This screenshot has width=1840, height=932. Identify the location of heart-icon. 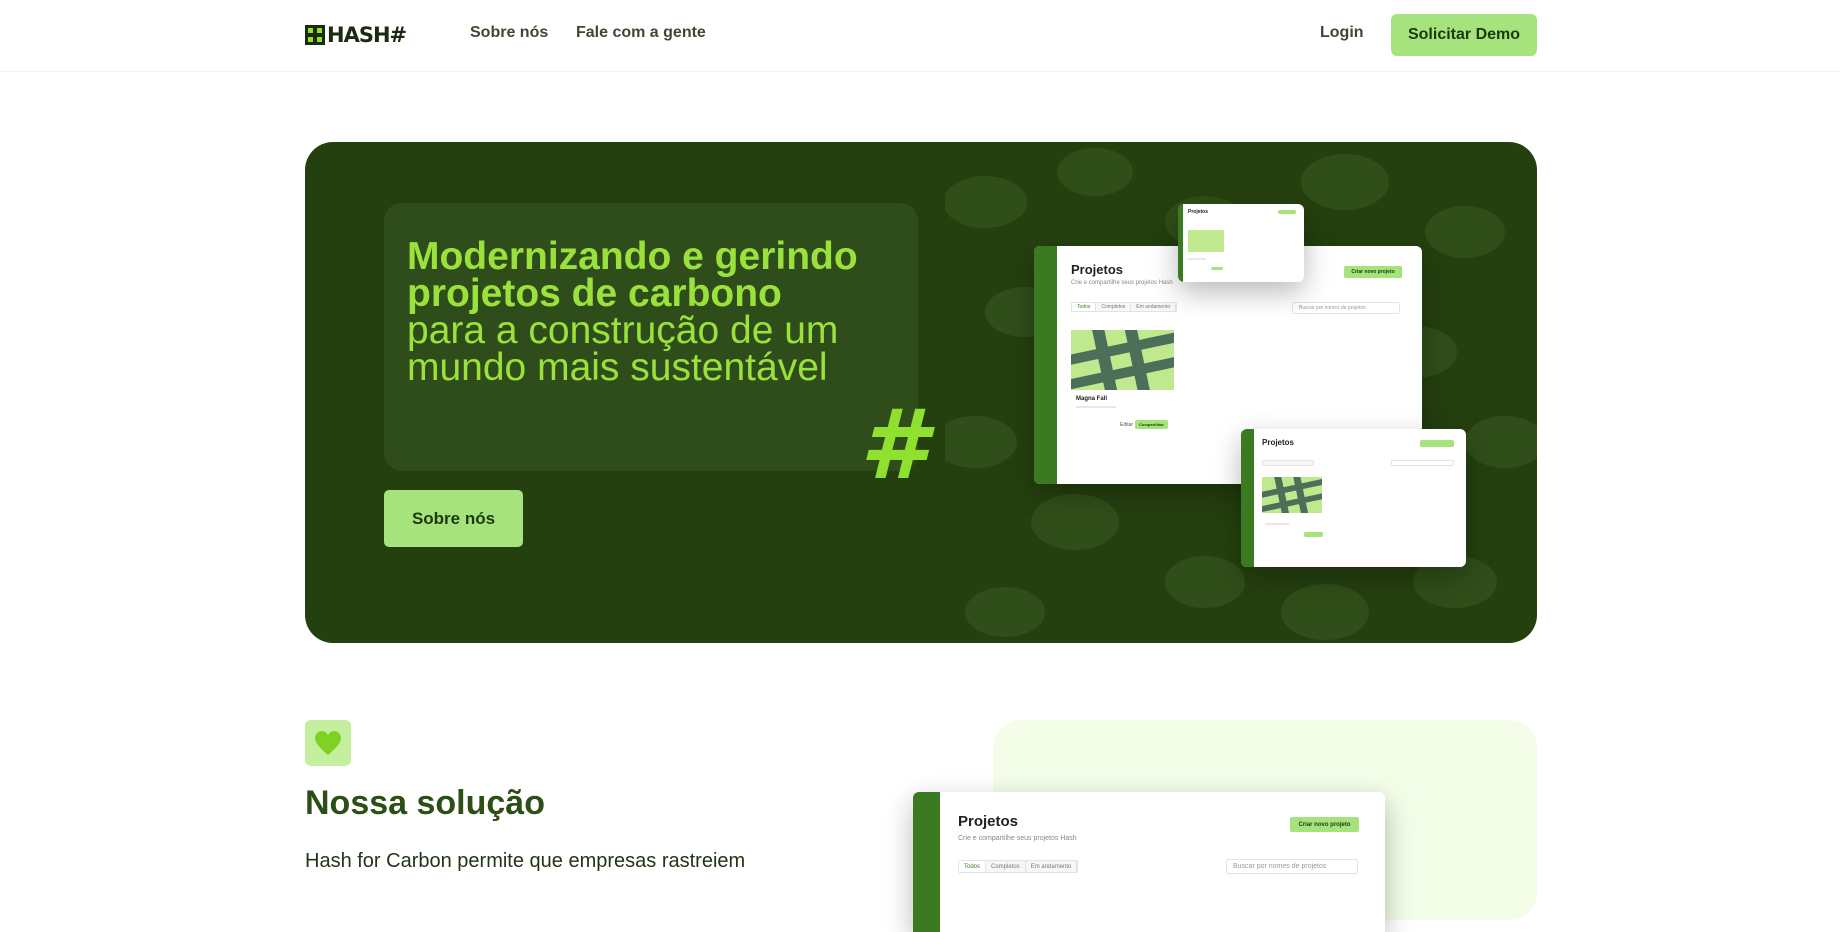
(328, 743).